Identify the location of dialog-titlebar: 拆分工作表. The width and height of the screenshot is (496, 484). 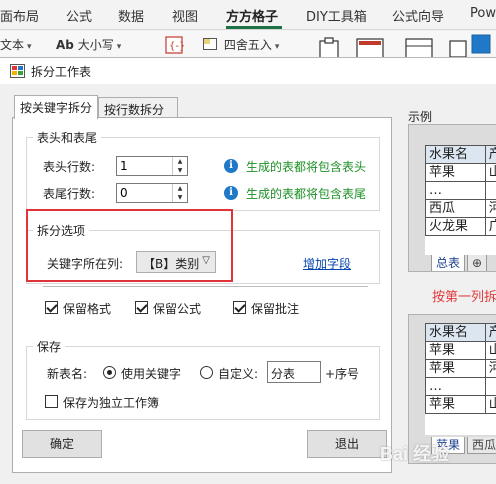
(248, 71).